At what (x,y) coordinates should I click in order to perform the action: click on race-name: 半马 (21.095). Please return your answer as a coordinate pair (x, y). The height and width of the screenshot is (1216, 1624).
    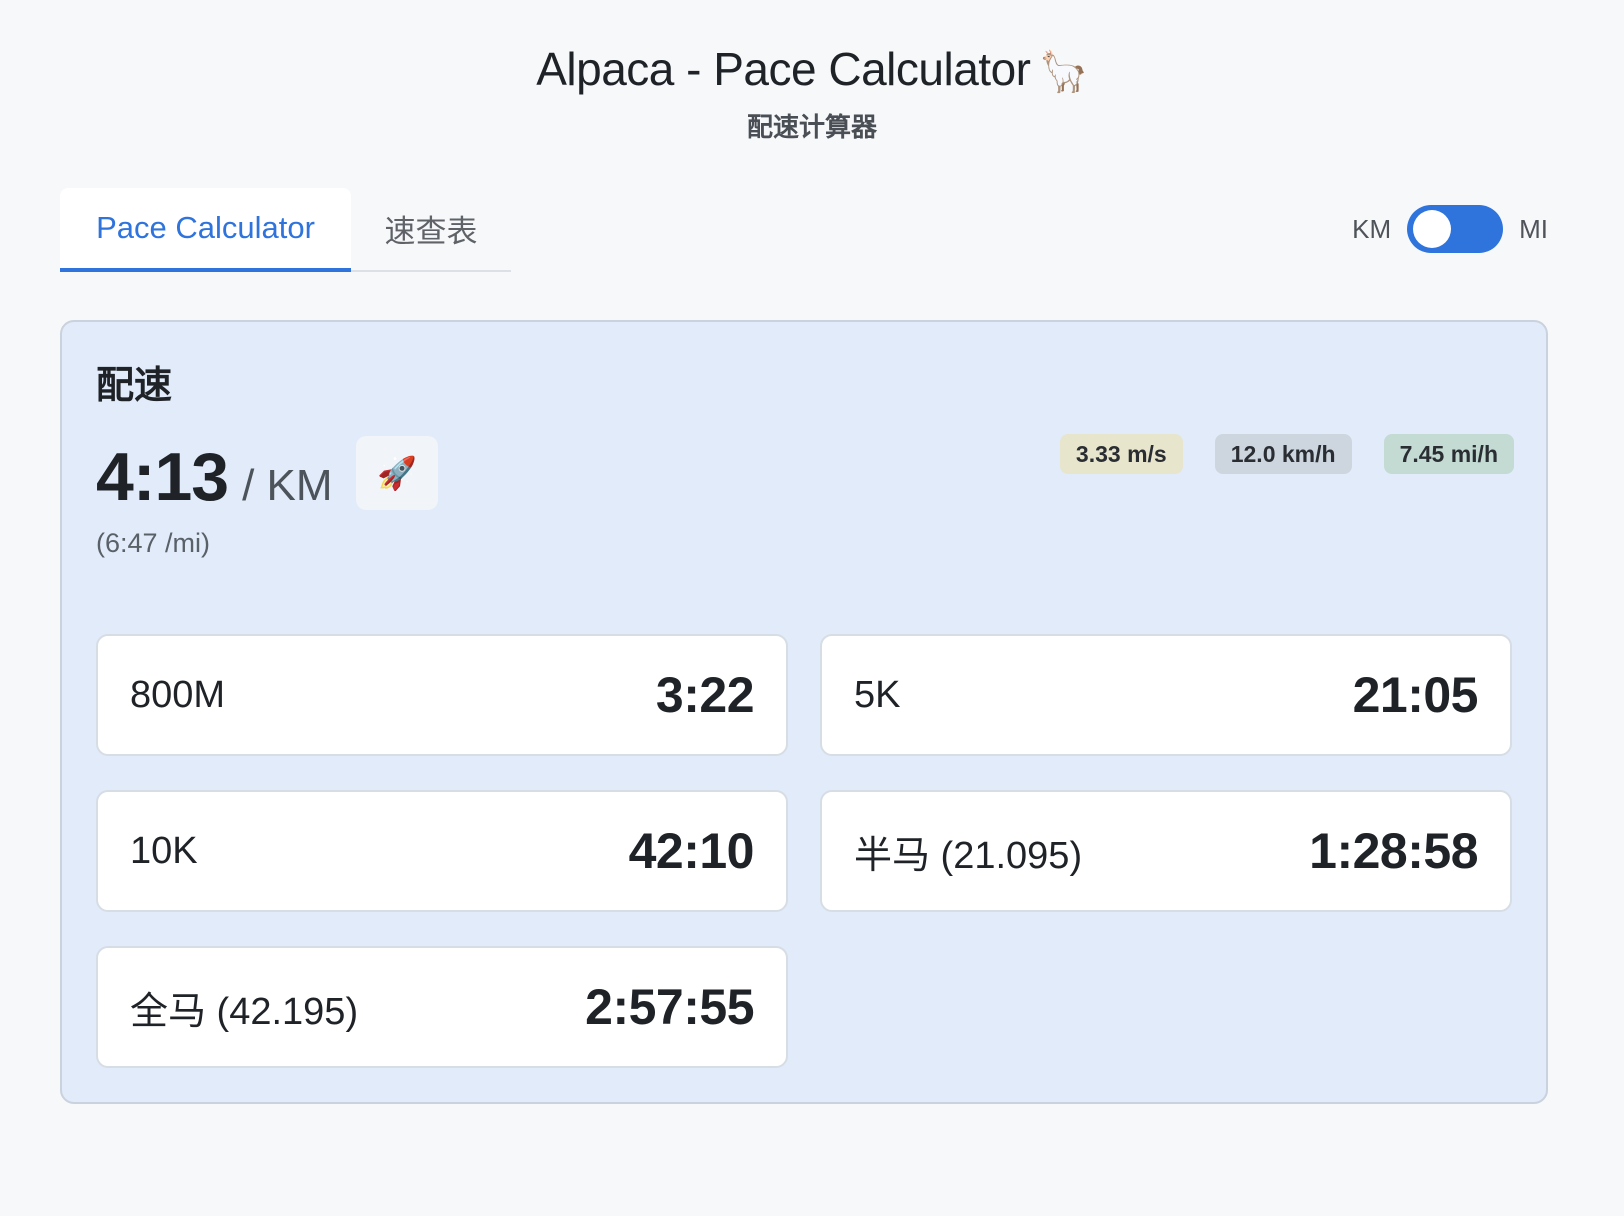
    Looking at the image, I should click on (968, 855).